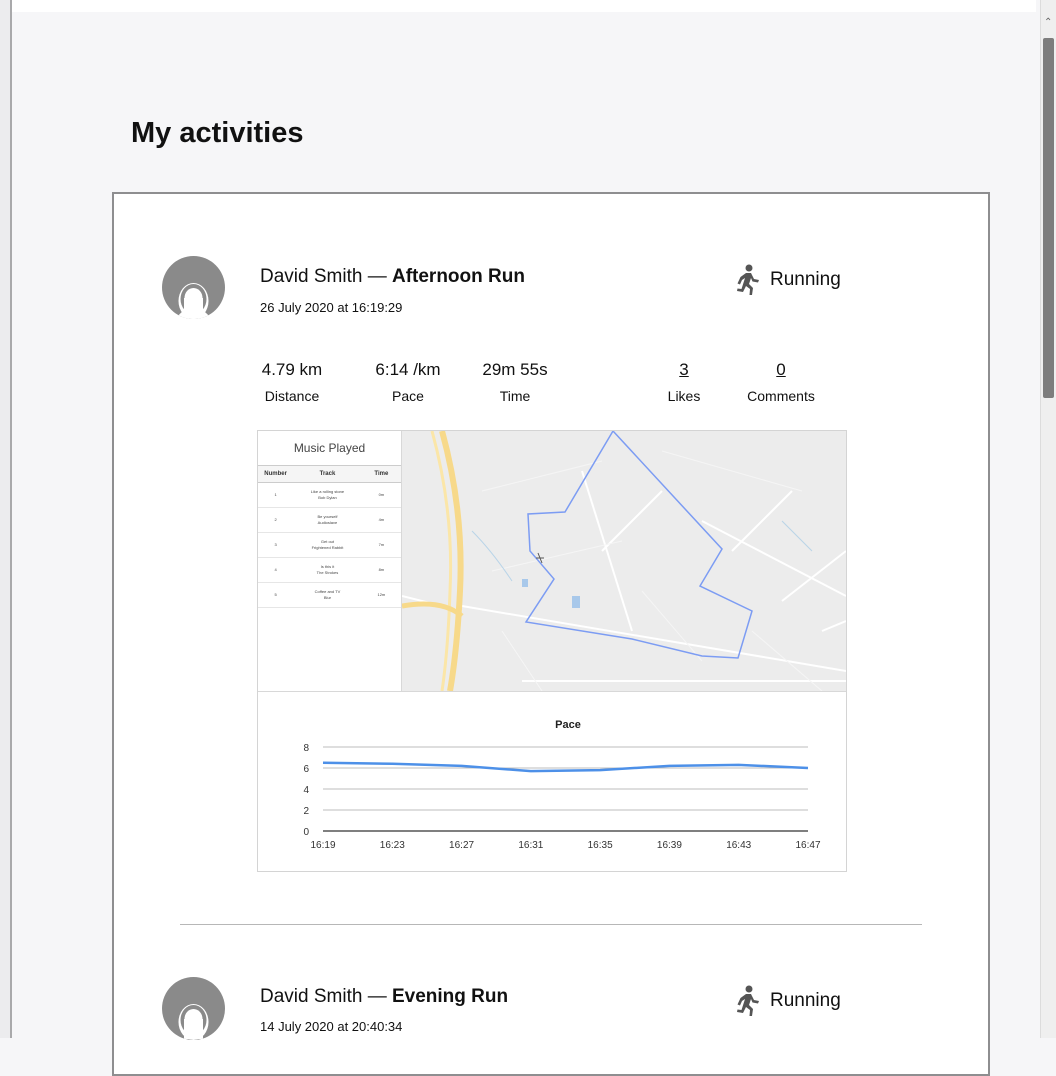 Image resolution: width=1056 pixels, height=1076 pixels. What do you see at coordinates (781, 396) in the screenshot?
I see `stat-comments-label: Comments` at bounding box center [781, 396].